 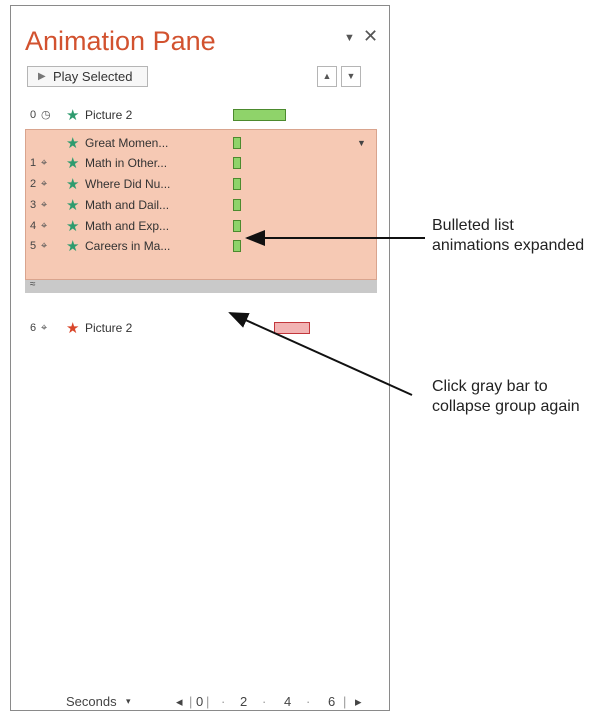 What do you see at coordinates (361, 143) in the screenshot?
I see `item-dropdown-icon: ▼` at bounding box center [361, 143].